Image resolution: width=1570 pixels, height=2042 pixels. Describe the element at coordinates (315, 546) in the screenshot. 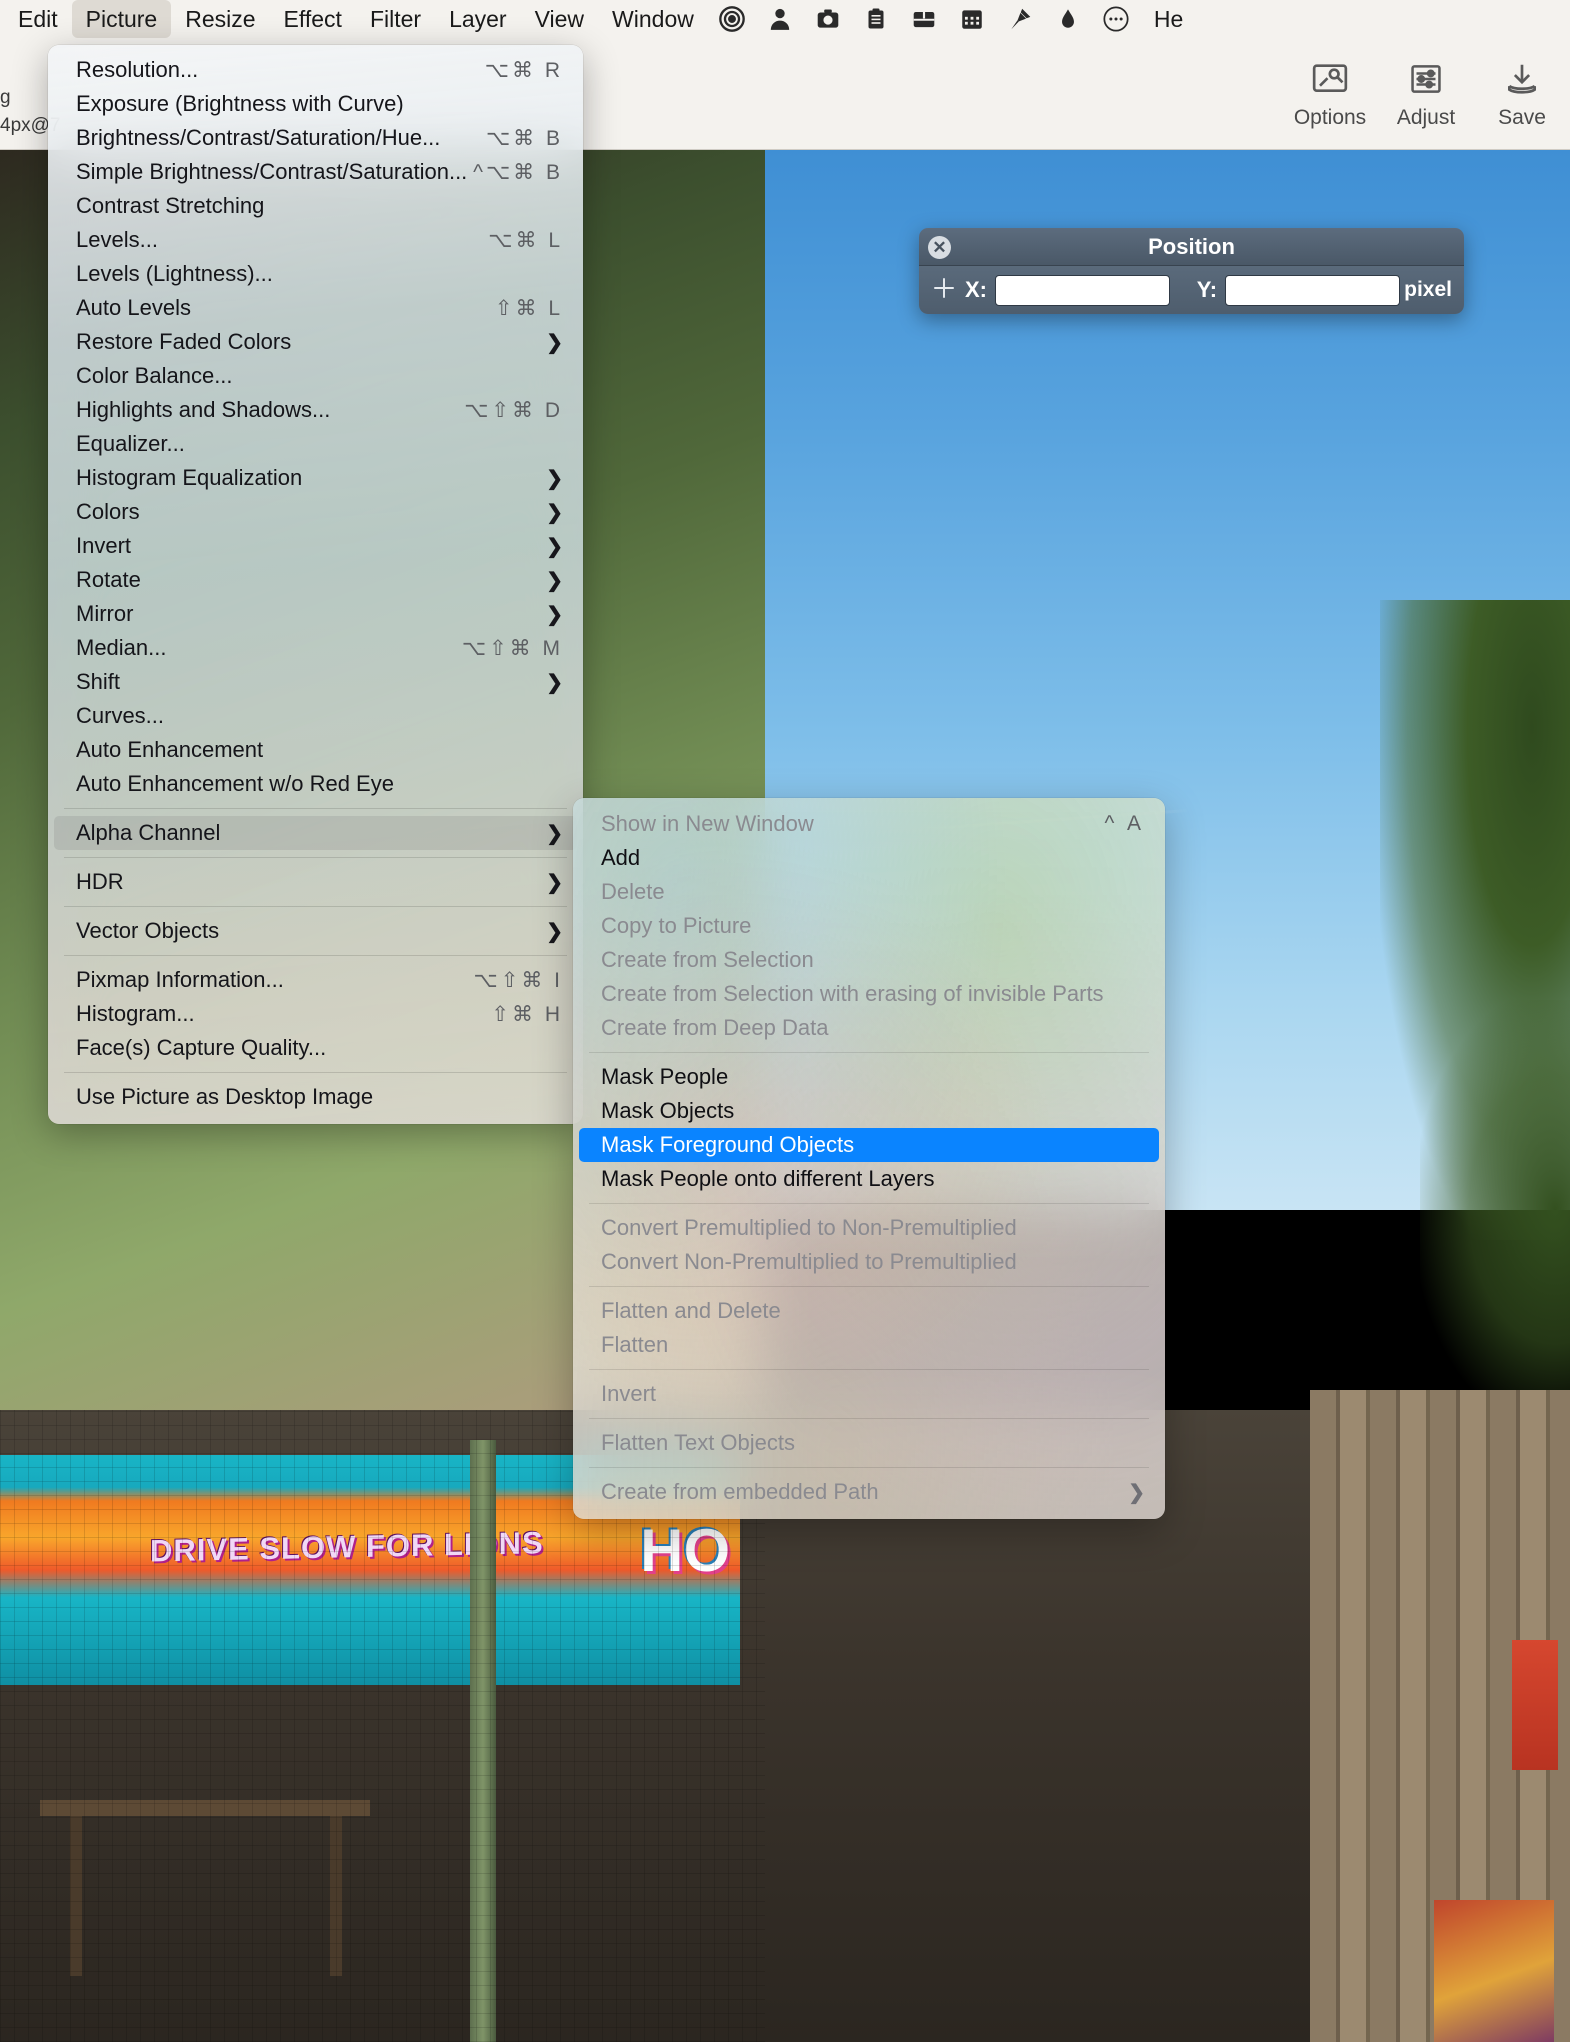

I see `picture-menu-item-invert: Invert ❯` at that location.